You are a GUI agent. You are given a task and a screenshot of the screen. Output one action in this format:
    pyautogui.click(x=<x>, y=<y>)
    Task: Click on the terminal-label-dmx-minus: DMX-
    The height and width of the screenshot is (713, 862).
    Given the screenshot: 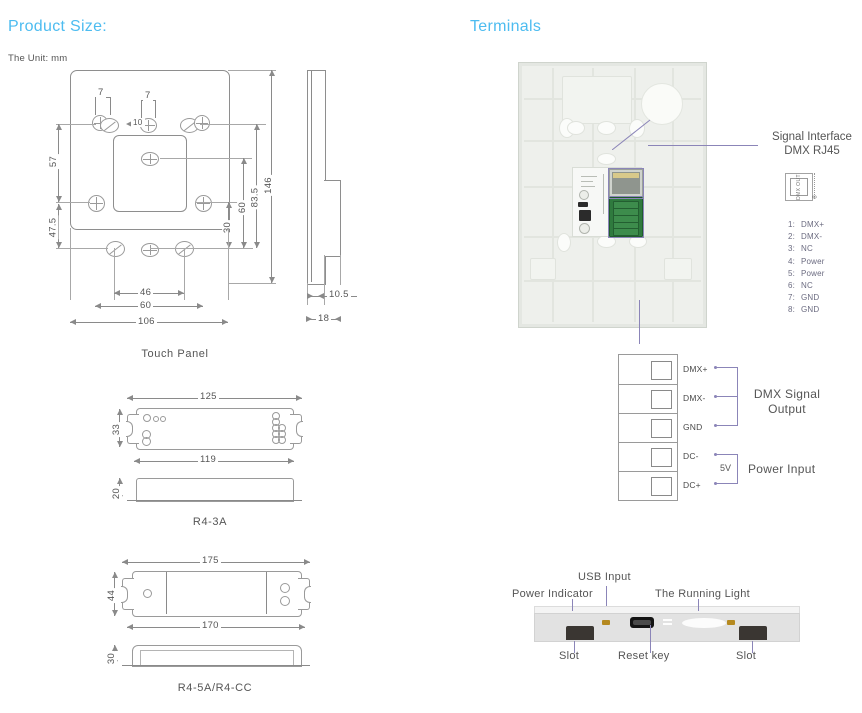 What is the action you would take?
    pyautogui.click(x=694, y=398)
    